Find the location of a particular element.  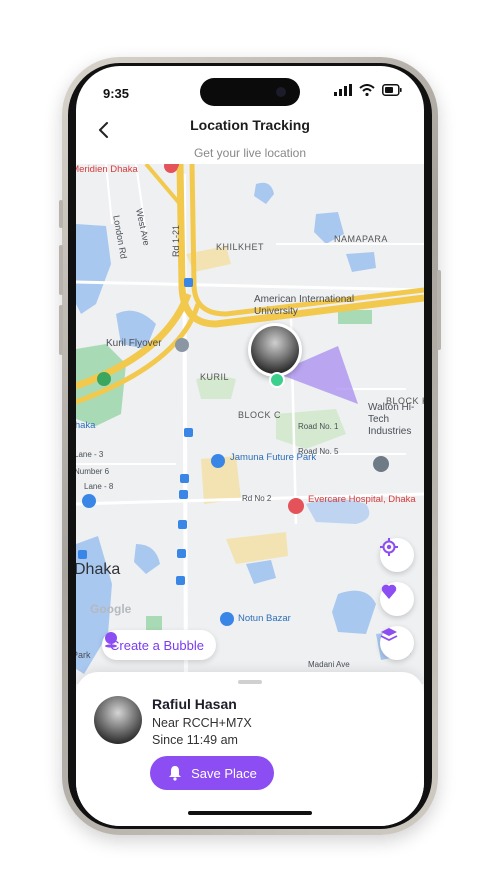

save-place-label: Save Place is located at coordinates (224, 773).